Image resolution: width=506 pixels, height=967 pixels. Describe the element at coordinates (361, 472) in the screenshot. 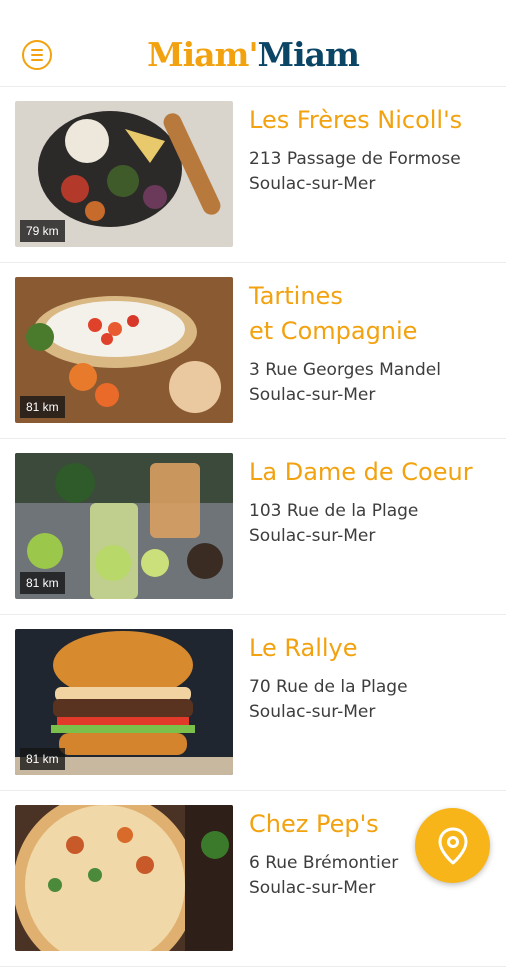

I see `restaurant-name: La Dame de Coeur` at that location.